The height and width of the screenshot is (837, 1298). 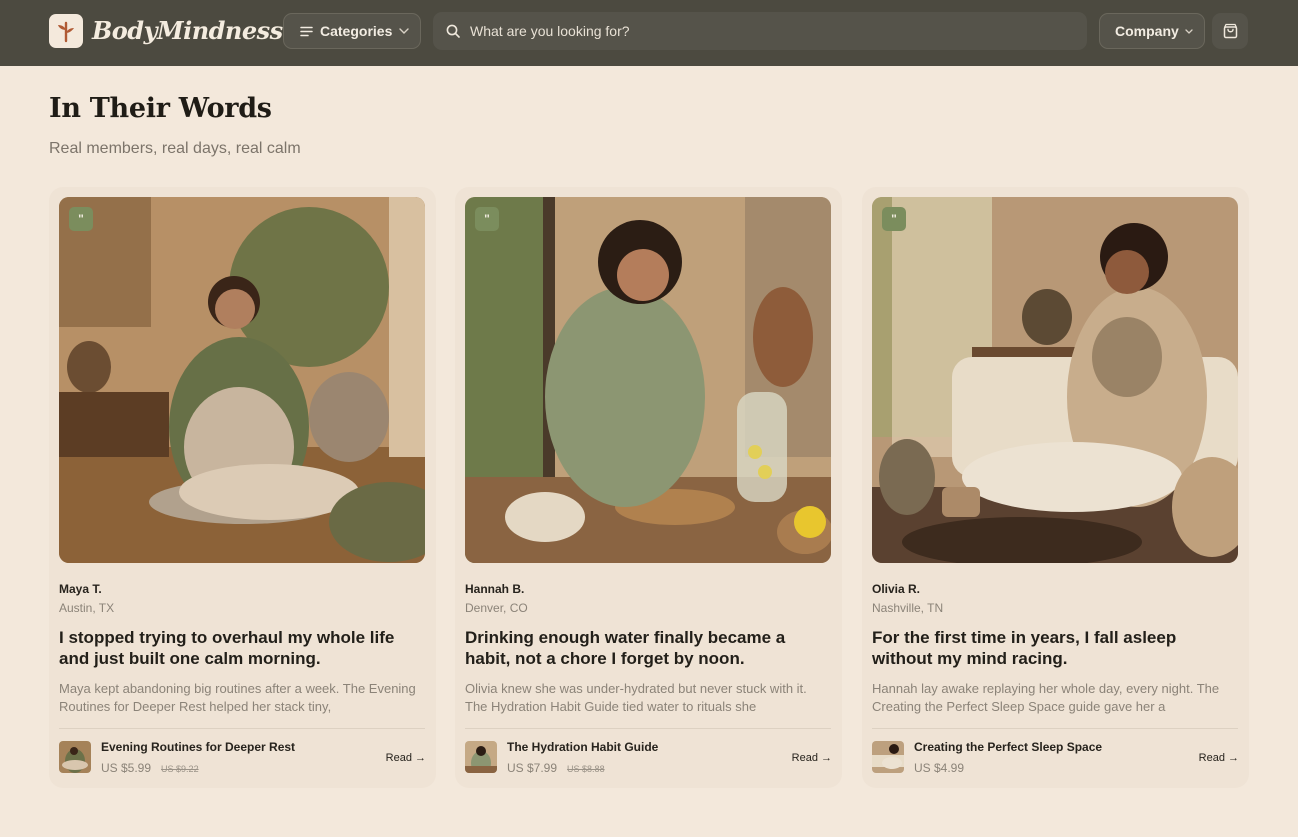 I want to click on search-icon, so click(x=453, y=31).